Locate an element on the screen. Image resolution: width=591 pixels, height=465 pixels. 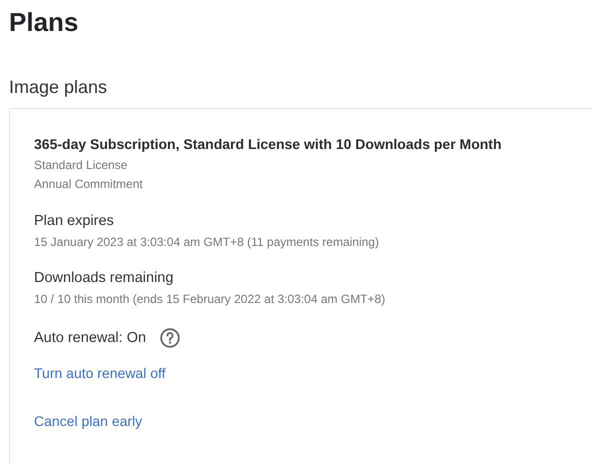
plan-detail: Standard License is located at coordinates (81, 165).